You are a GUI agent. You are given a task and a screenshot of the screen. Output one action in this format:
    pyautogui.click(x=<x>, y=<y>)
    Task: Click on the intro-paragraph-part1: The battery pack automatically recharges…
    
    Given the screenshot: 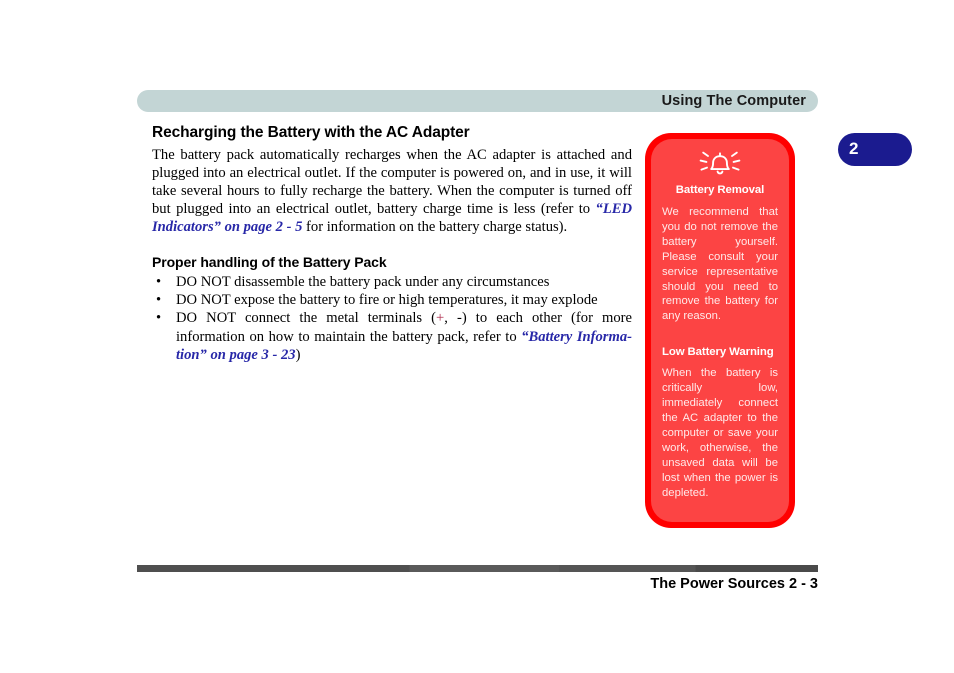 What is the action you would take?
    pyautogui.click(x=392, y=182)
    